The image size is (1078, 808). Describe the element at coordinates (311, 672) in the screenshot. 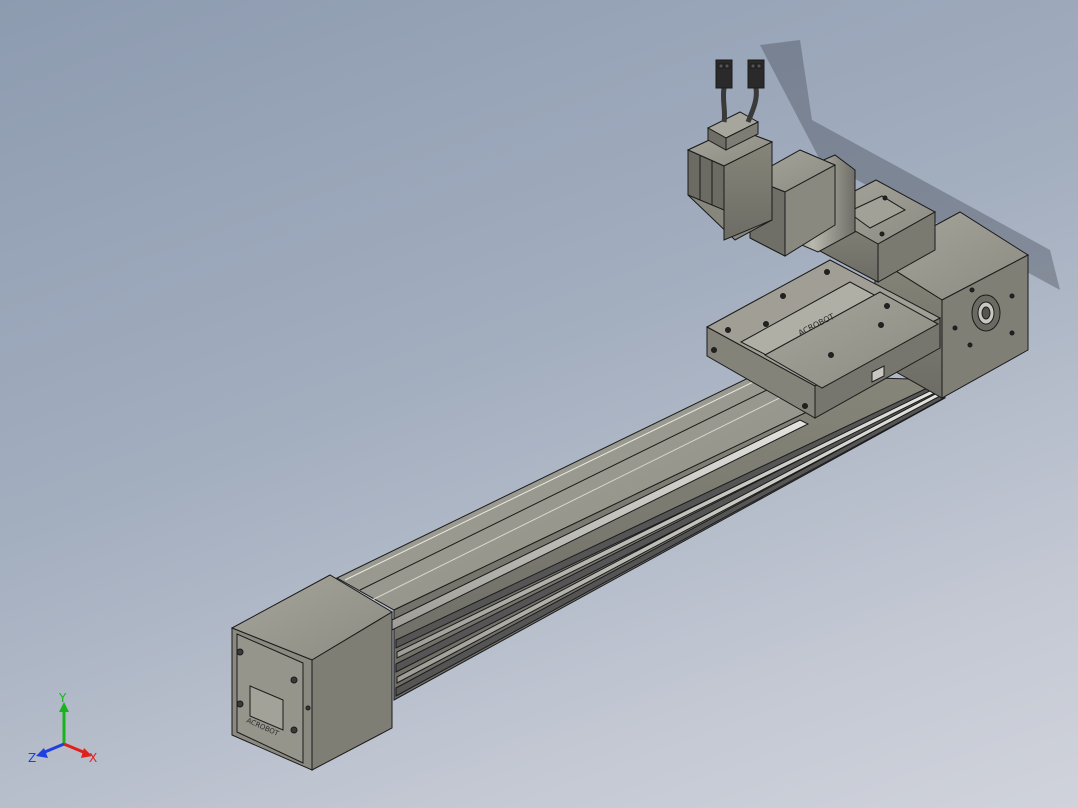

I see `idler-end-block` at that location.